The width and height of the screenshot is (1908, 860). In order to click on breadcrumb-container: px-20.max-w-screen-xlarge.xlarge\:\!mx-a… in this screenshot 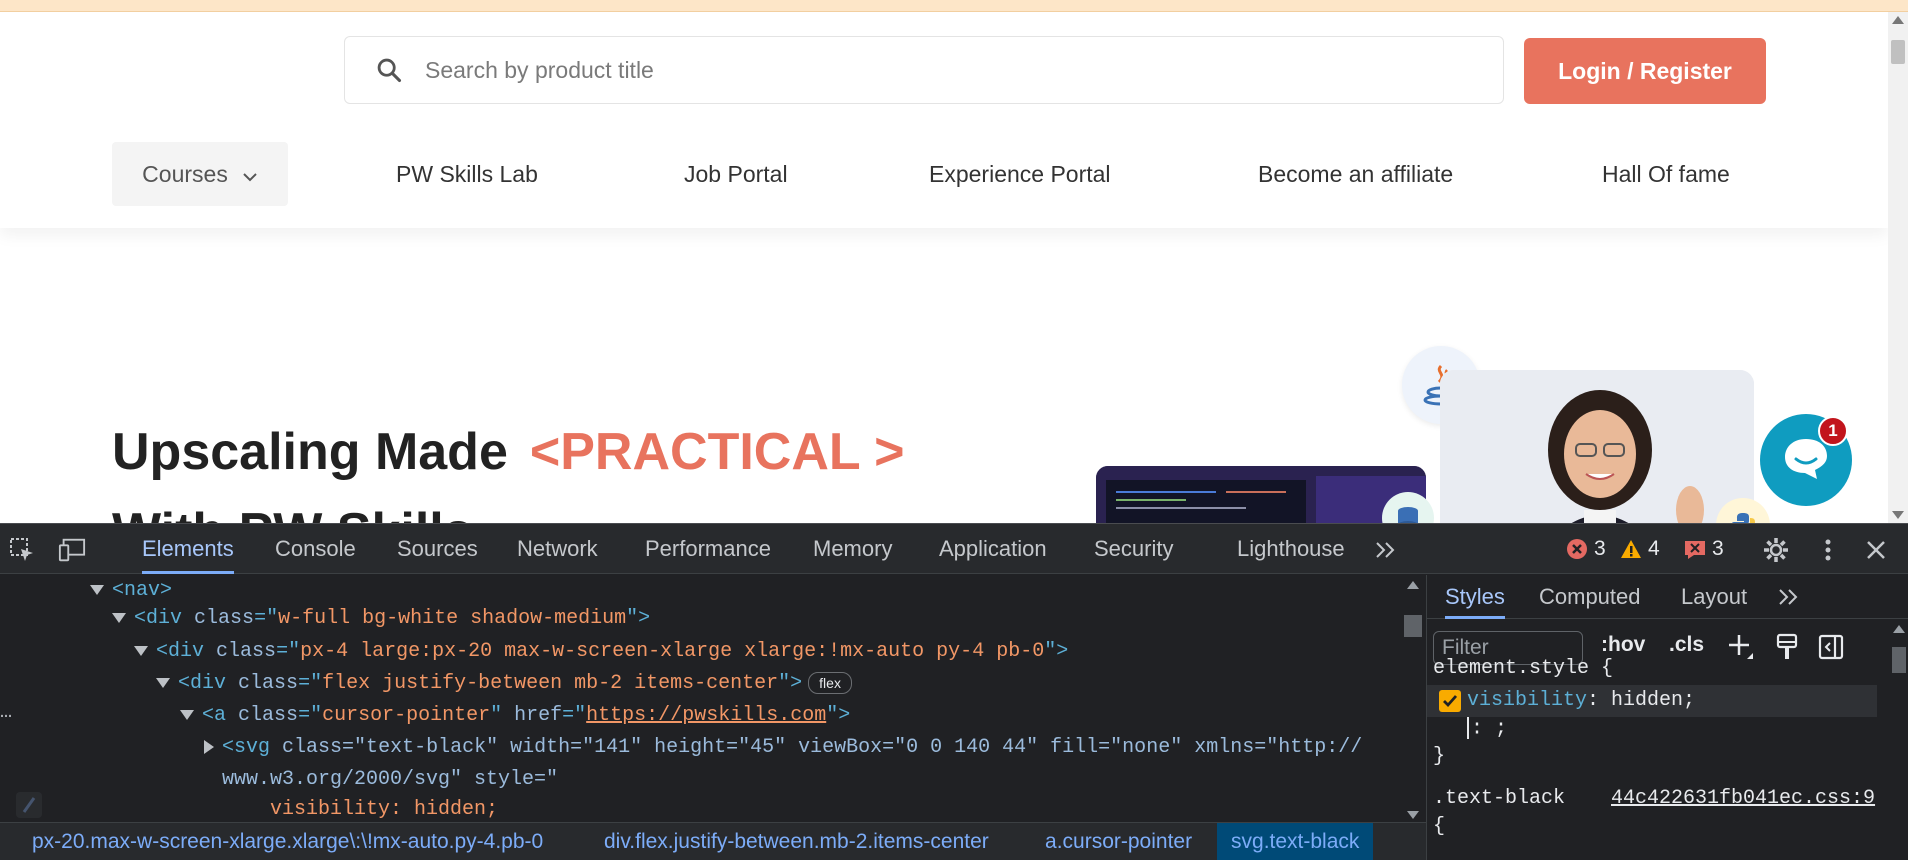, I will do `click(287, 841)`.